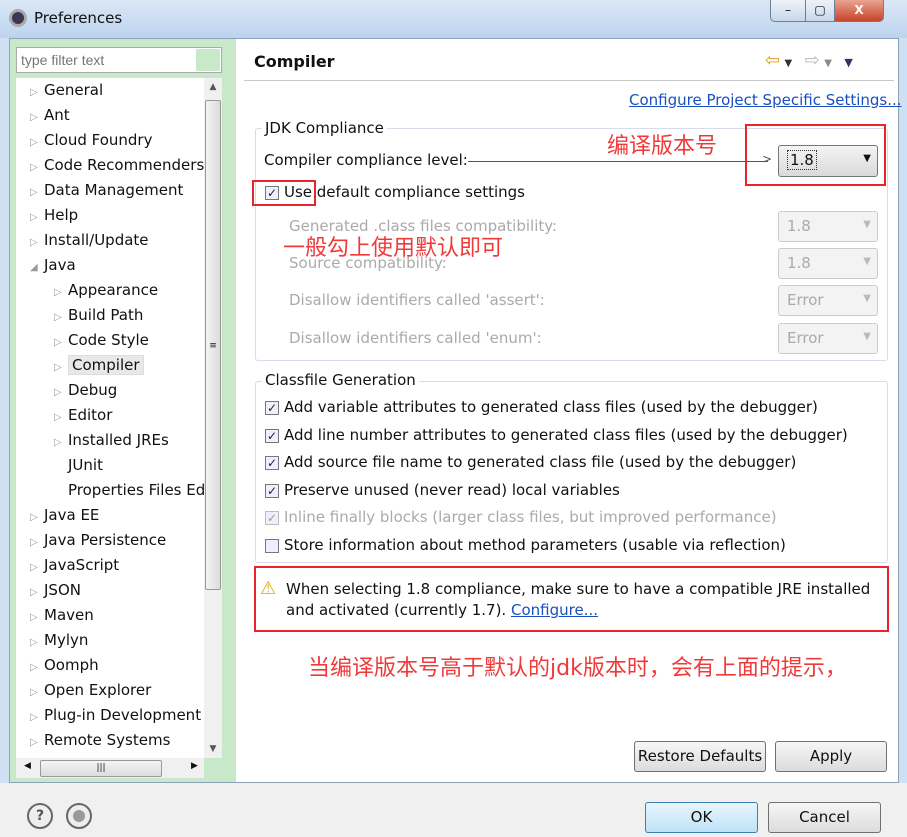  Describe the element at coordinates (79, 816) in the screenshot. I see `record-icon` at that location.